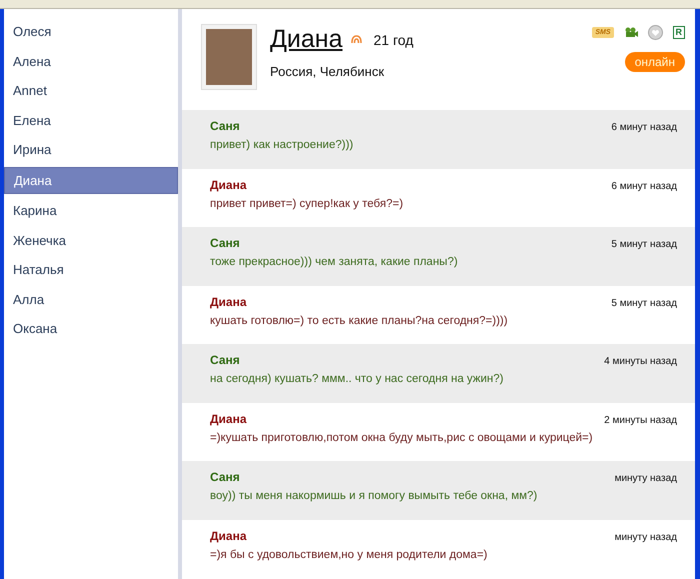 Image resolution: width=700 pixels, height=579 pixels. What do you see at coordinates (91, 269) in the screenshot?
I see `contact-item: Наталья` at bounding box center [91, 269].